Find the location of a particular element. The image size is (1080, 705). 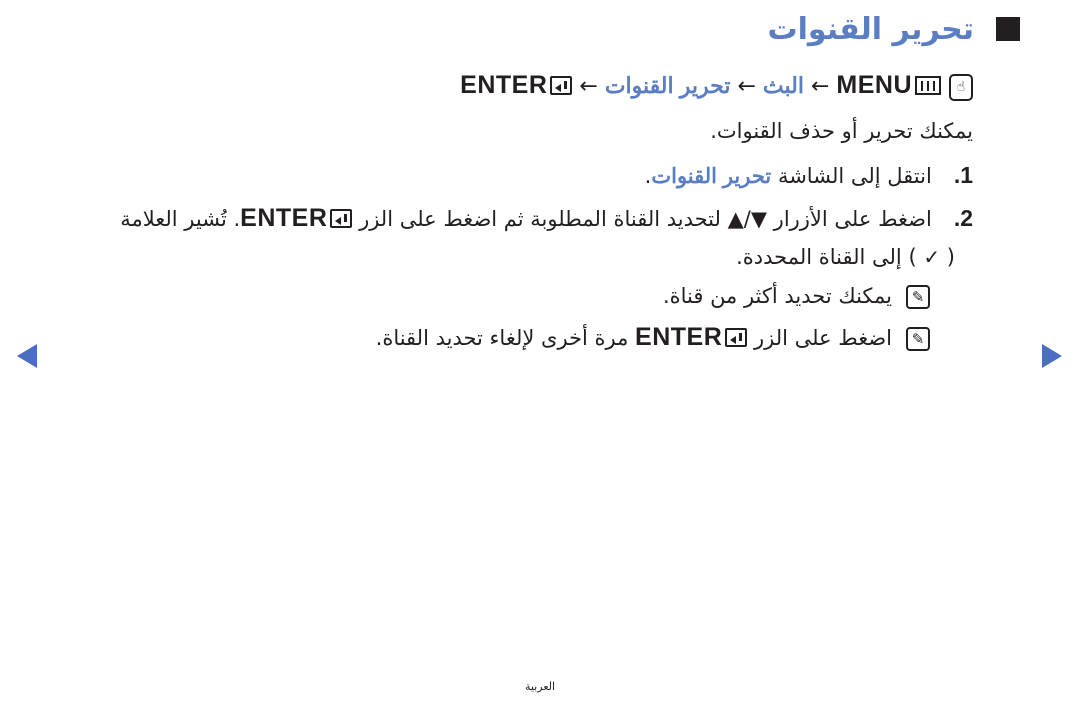

checkmark-icon: ✓ is located at coordinates (932, 257).